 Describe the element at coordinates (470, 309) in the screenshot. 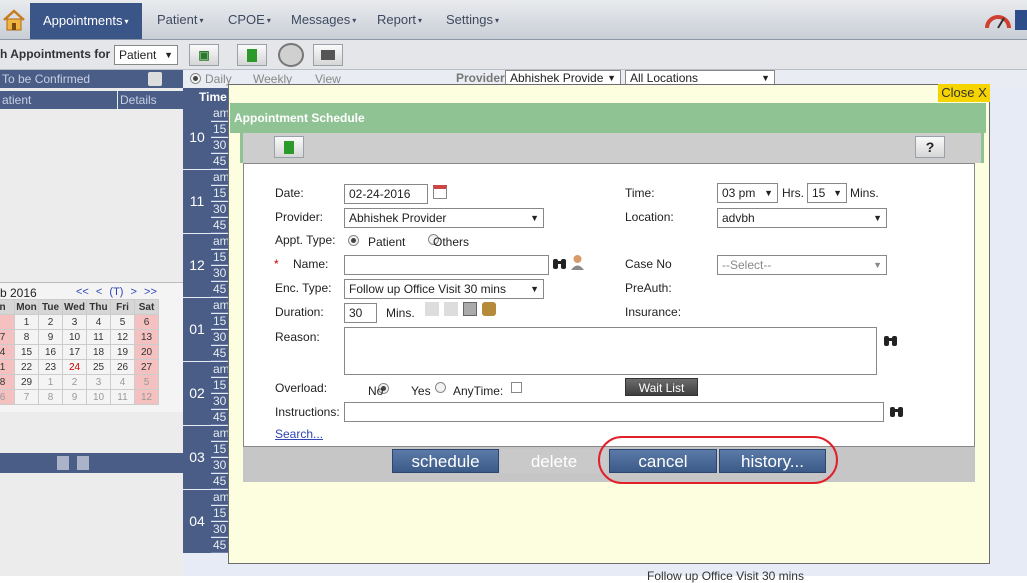

I see `scan-icon` at that location.